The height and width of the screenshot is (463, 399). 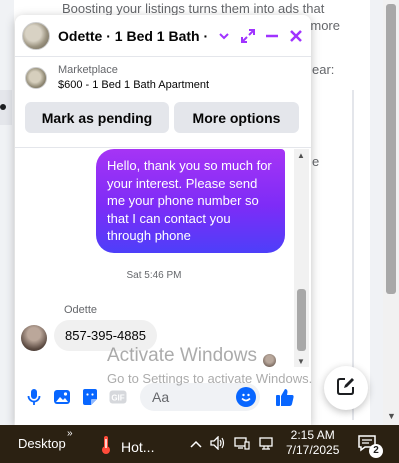 I want to click on notification-center-button: 2, so click(x=370, y=446).